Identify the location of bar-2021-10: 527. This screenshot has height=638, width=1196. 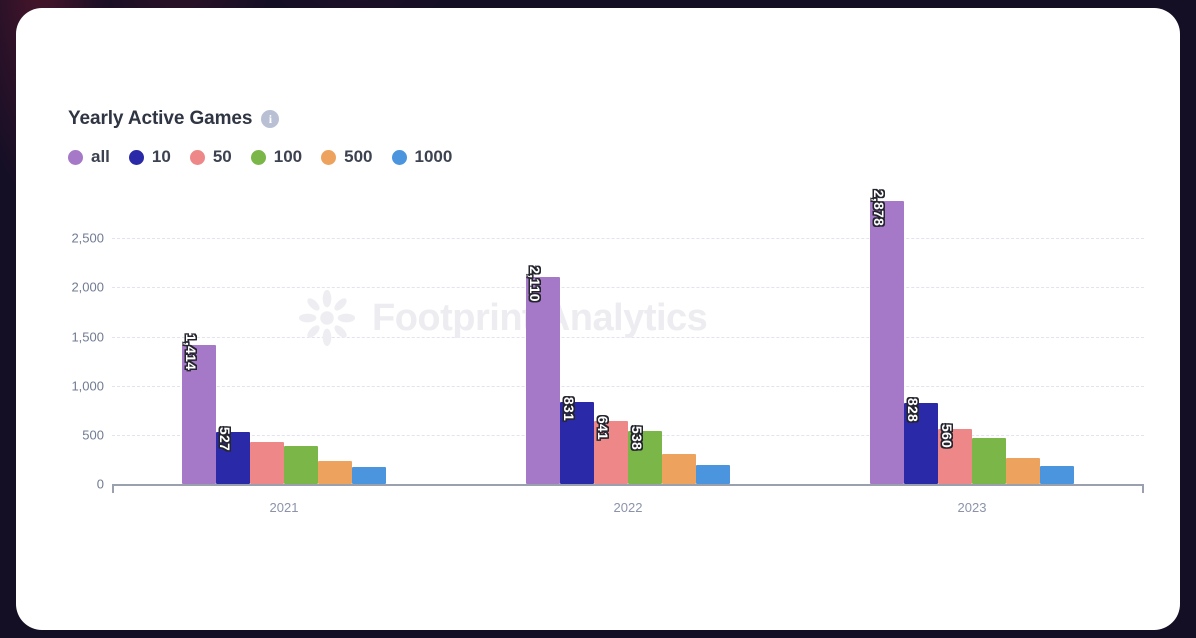
(233, 455).